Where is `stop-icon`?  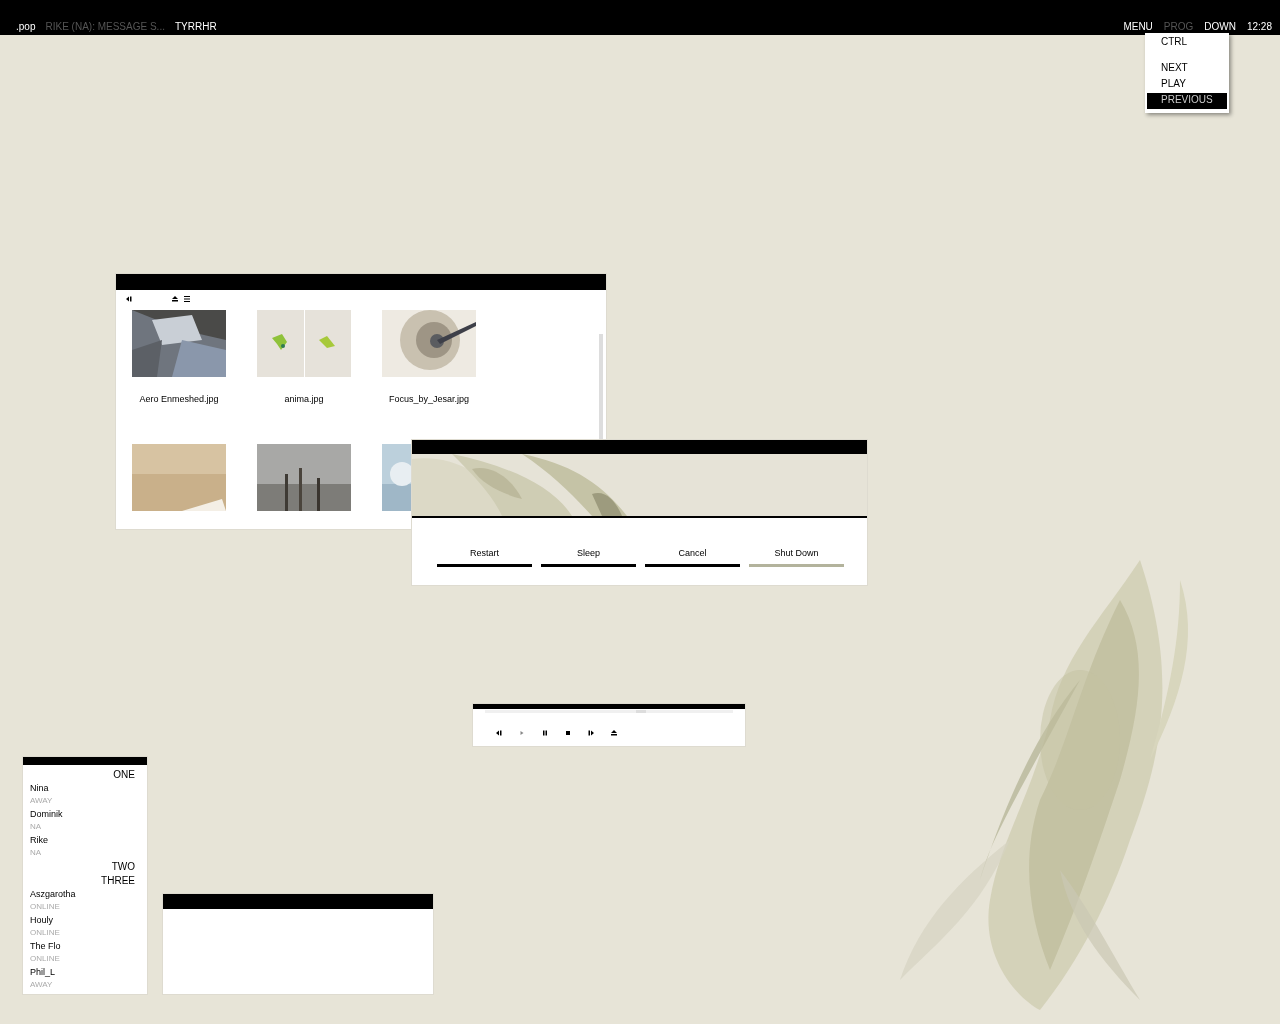 stop-icon is located at coordinates (568, 733).